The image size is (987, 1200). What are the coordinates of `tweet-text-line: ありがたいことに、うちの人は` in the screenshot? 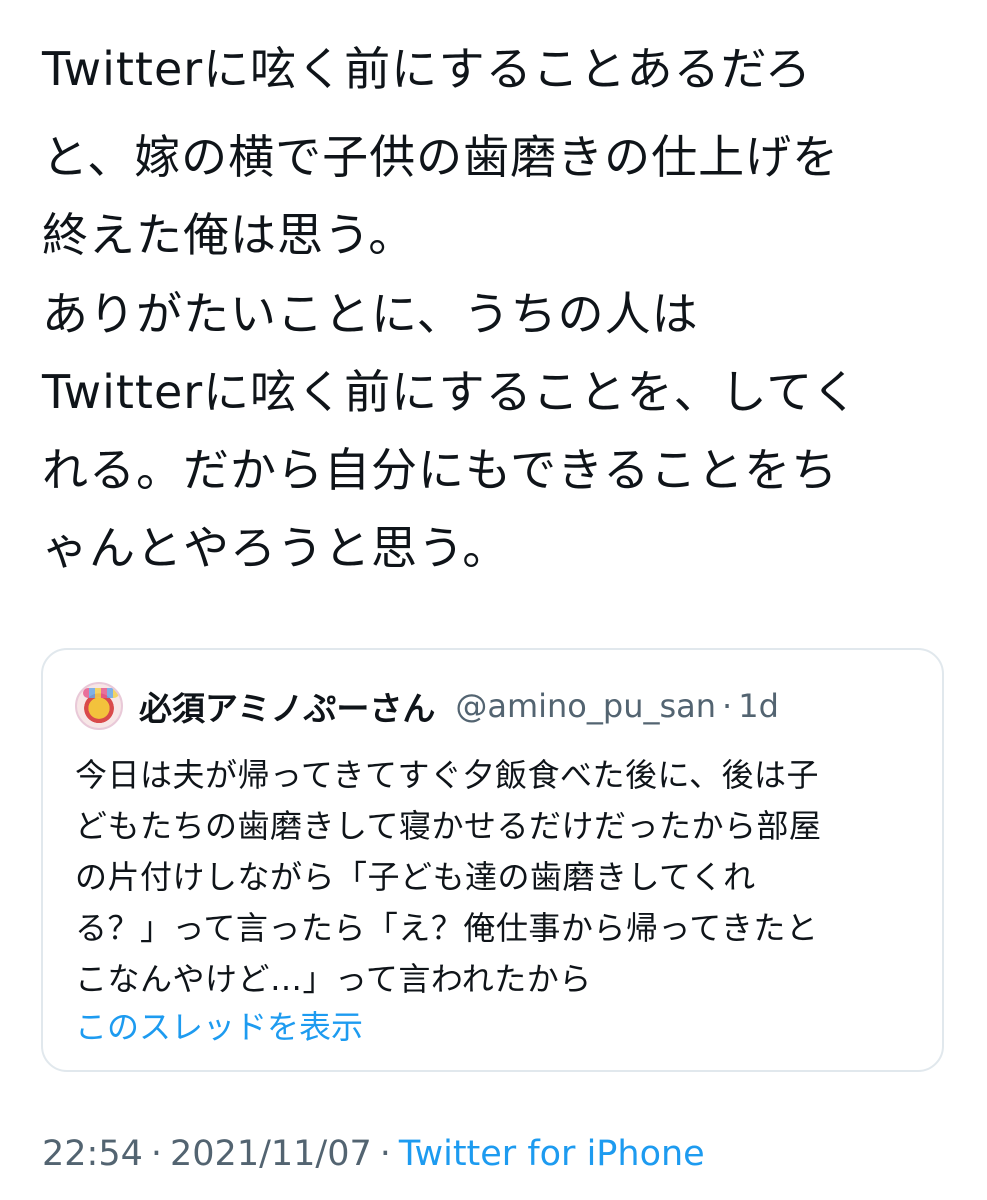 It's located at (370, 313).